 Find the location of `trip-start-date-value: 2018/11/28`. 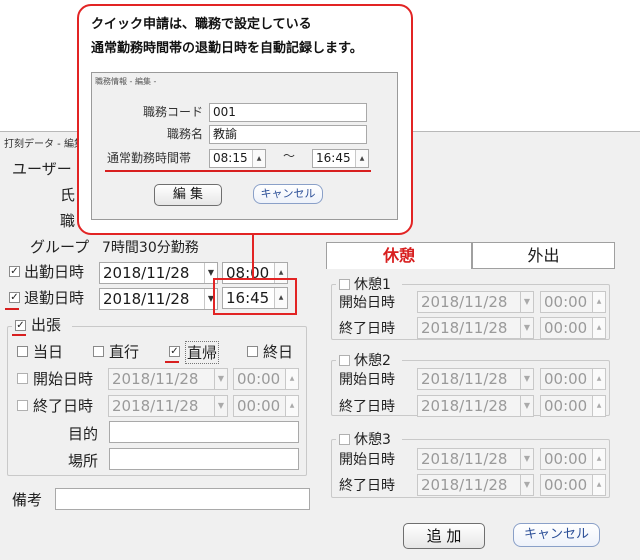

trip-start-date-value: 2018/11/28 is located at coordinates (155, 379).